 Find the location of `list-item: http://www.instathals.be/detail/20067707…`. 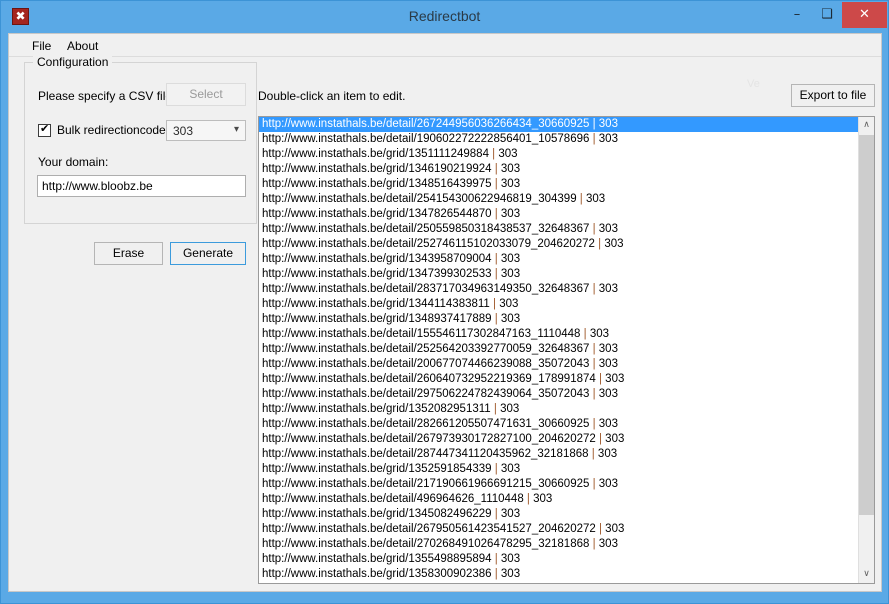

list-item: http://www.instathals.be/detail/20067707… is located at coordinates (559, 364).